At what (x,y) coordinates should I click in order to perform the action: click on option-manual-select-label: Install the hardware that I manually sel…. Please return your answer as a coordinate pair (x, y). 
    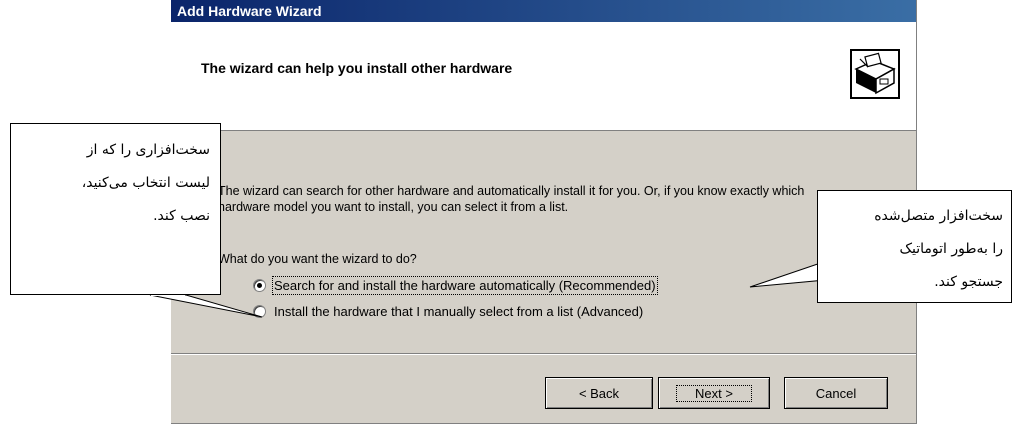
    Looking at the image, I should click on (458, 311).